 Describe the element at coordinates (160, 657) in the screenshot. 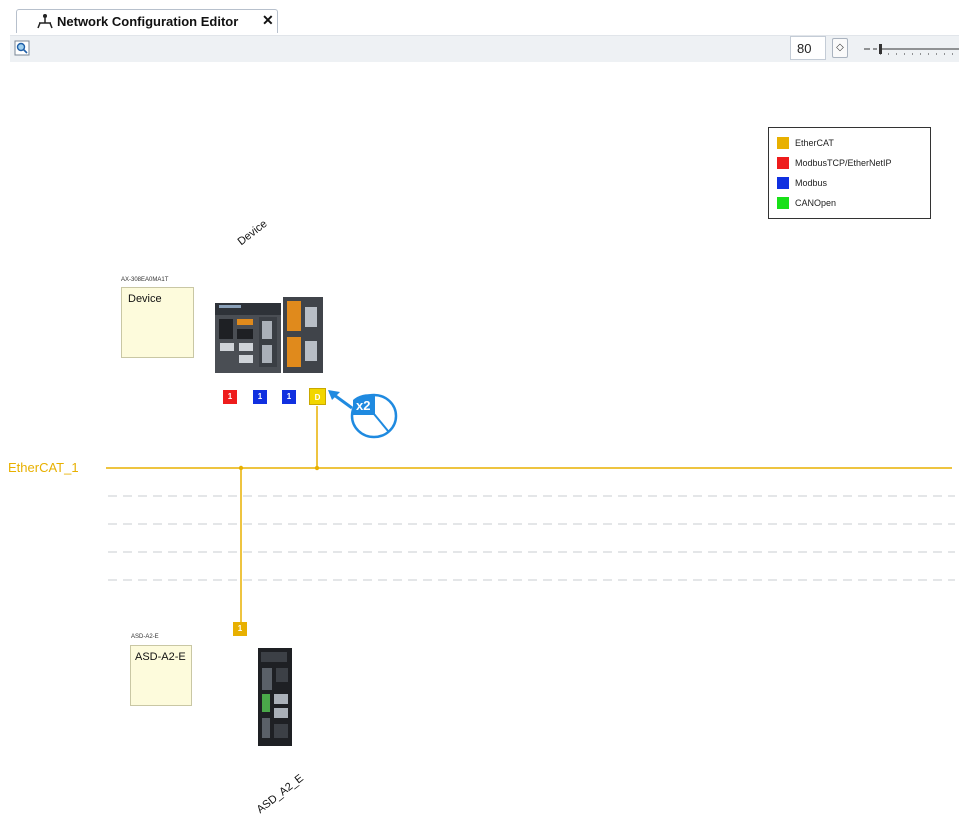

I see `drive-note-label: ASD-A2-E` at that location.